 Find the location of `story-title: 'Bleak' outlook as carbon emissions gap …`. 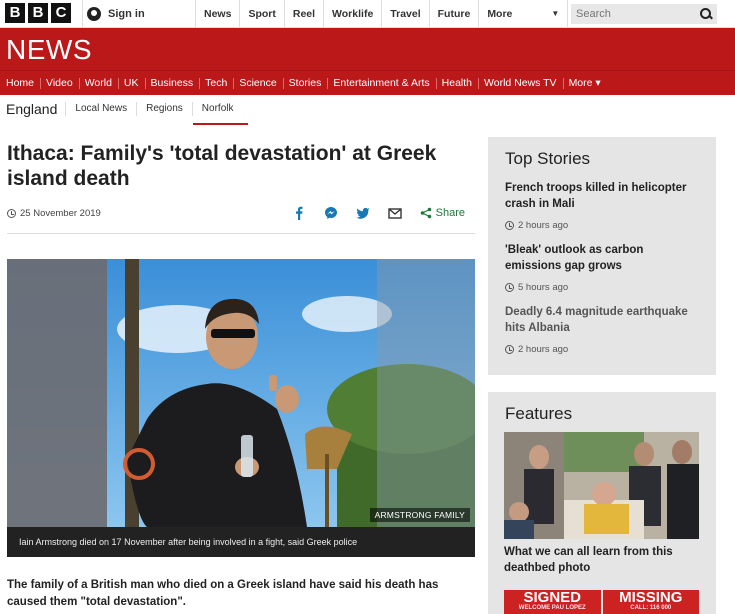

story-title: 'Bleak' outlook as carbon emissions gap … is located at coordinates (602, 258).